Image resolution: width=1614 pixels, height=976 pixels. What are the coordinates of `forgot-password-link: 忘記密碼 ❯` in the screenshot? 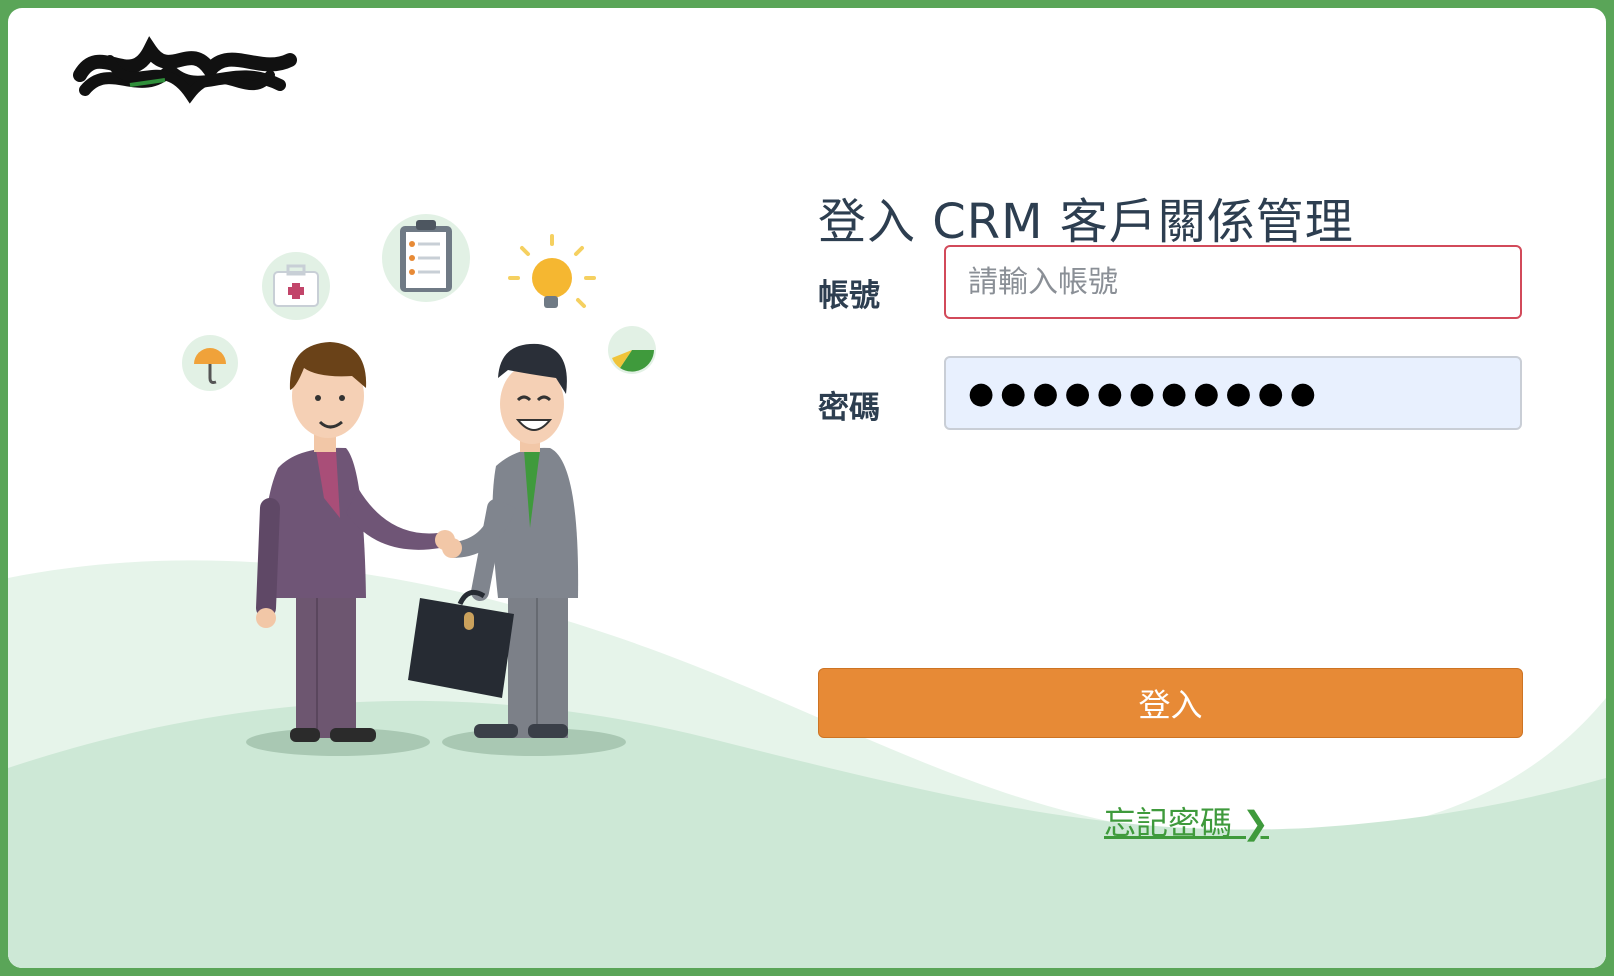 It's located at (1186, 821).